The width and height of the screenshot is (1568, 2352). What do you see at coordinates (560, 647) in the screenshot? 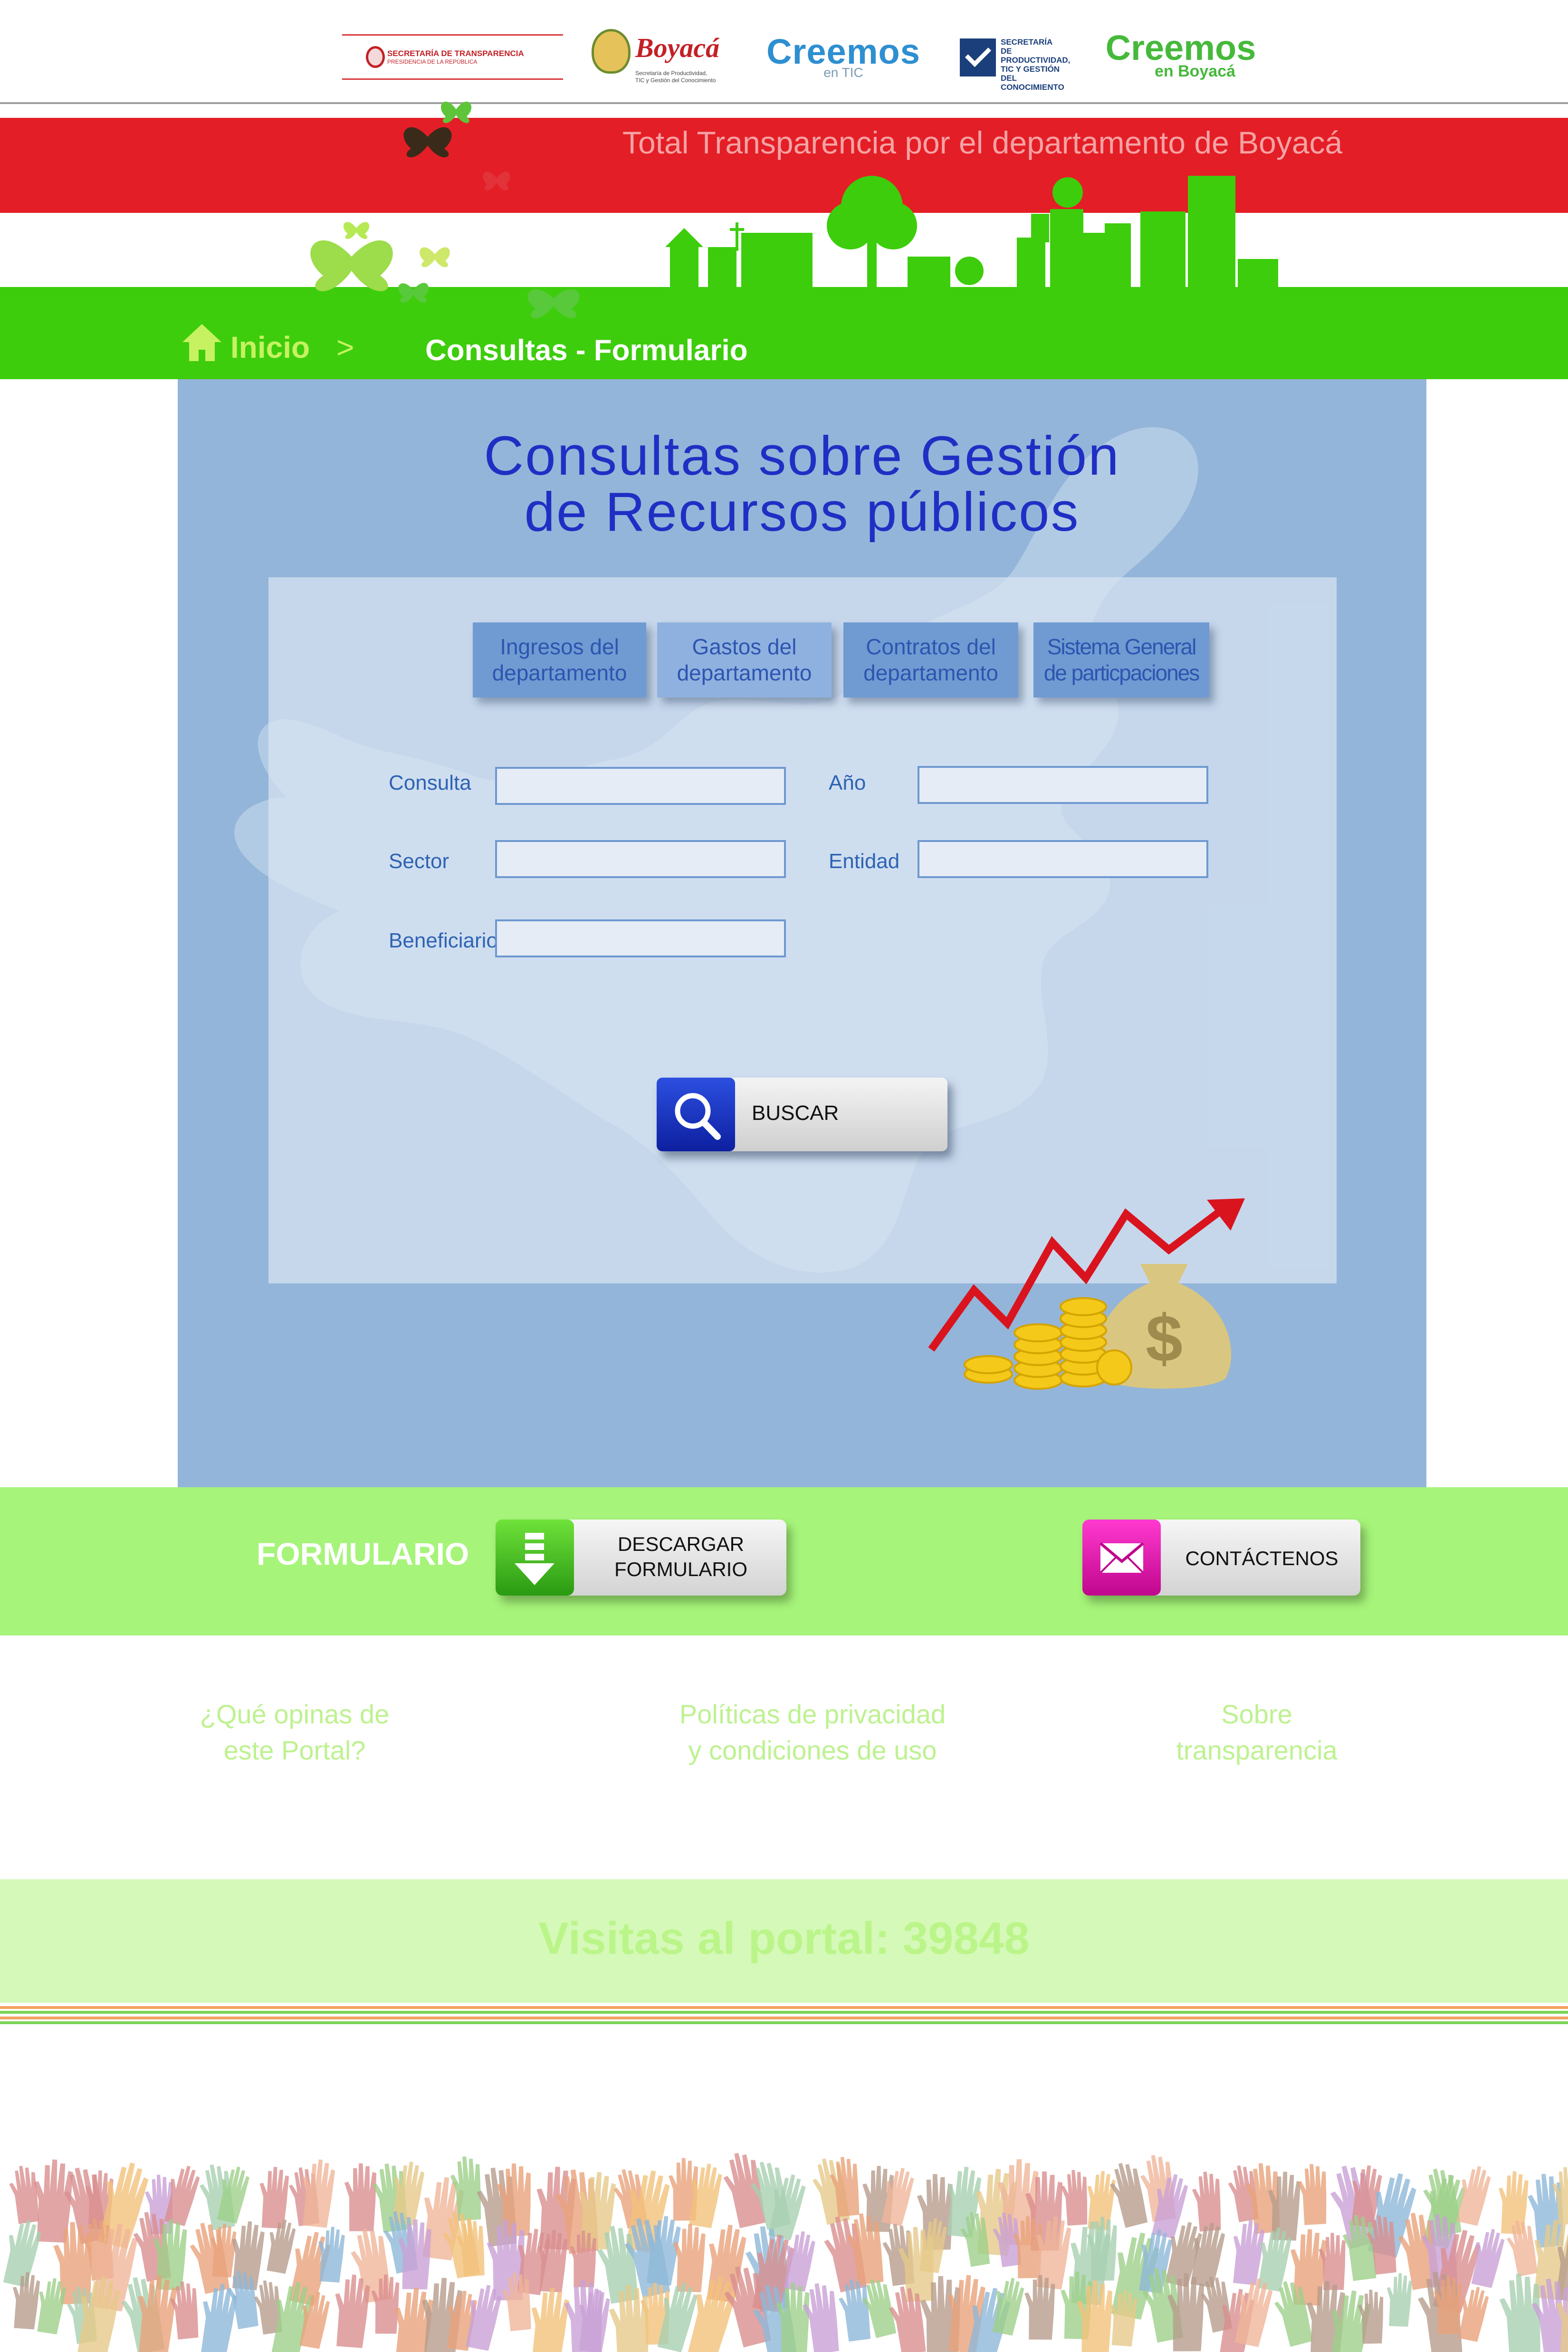
I see `tab-ingresos-line1: Ingresos del` at bounding box center [560, 647].